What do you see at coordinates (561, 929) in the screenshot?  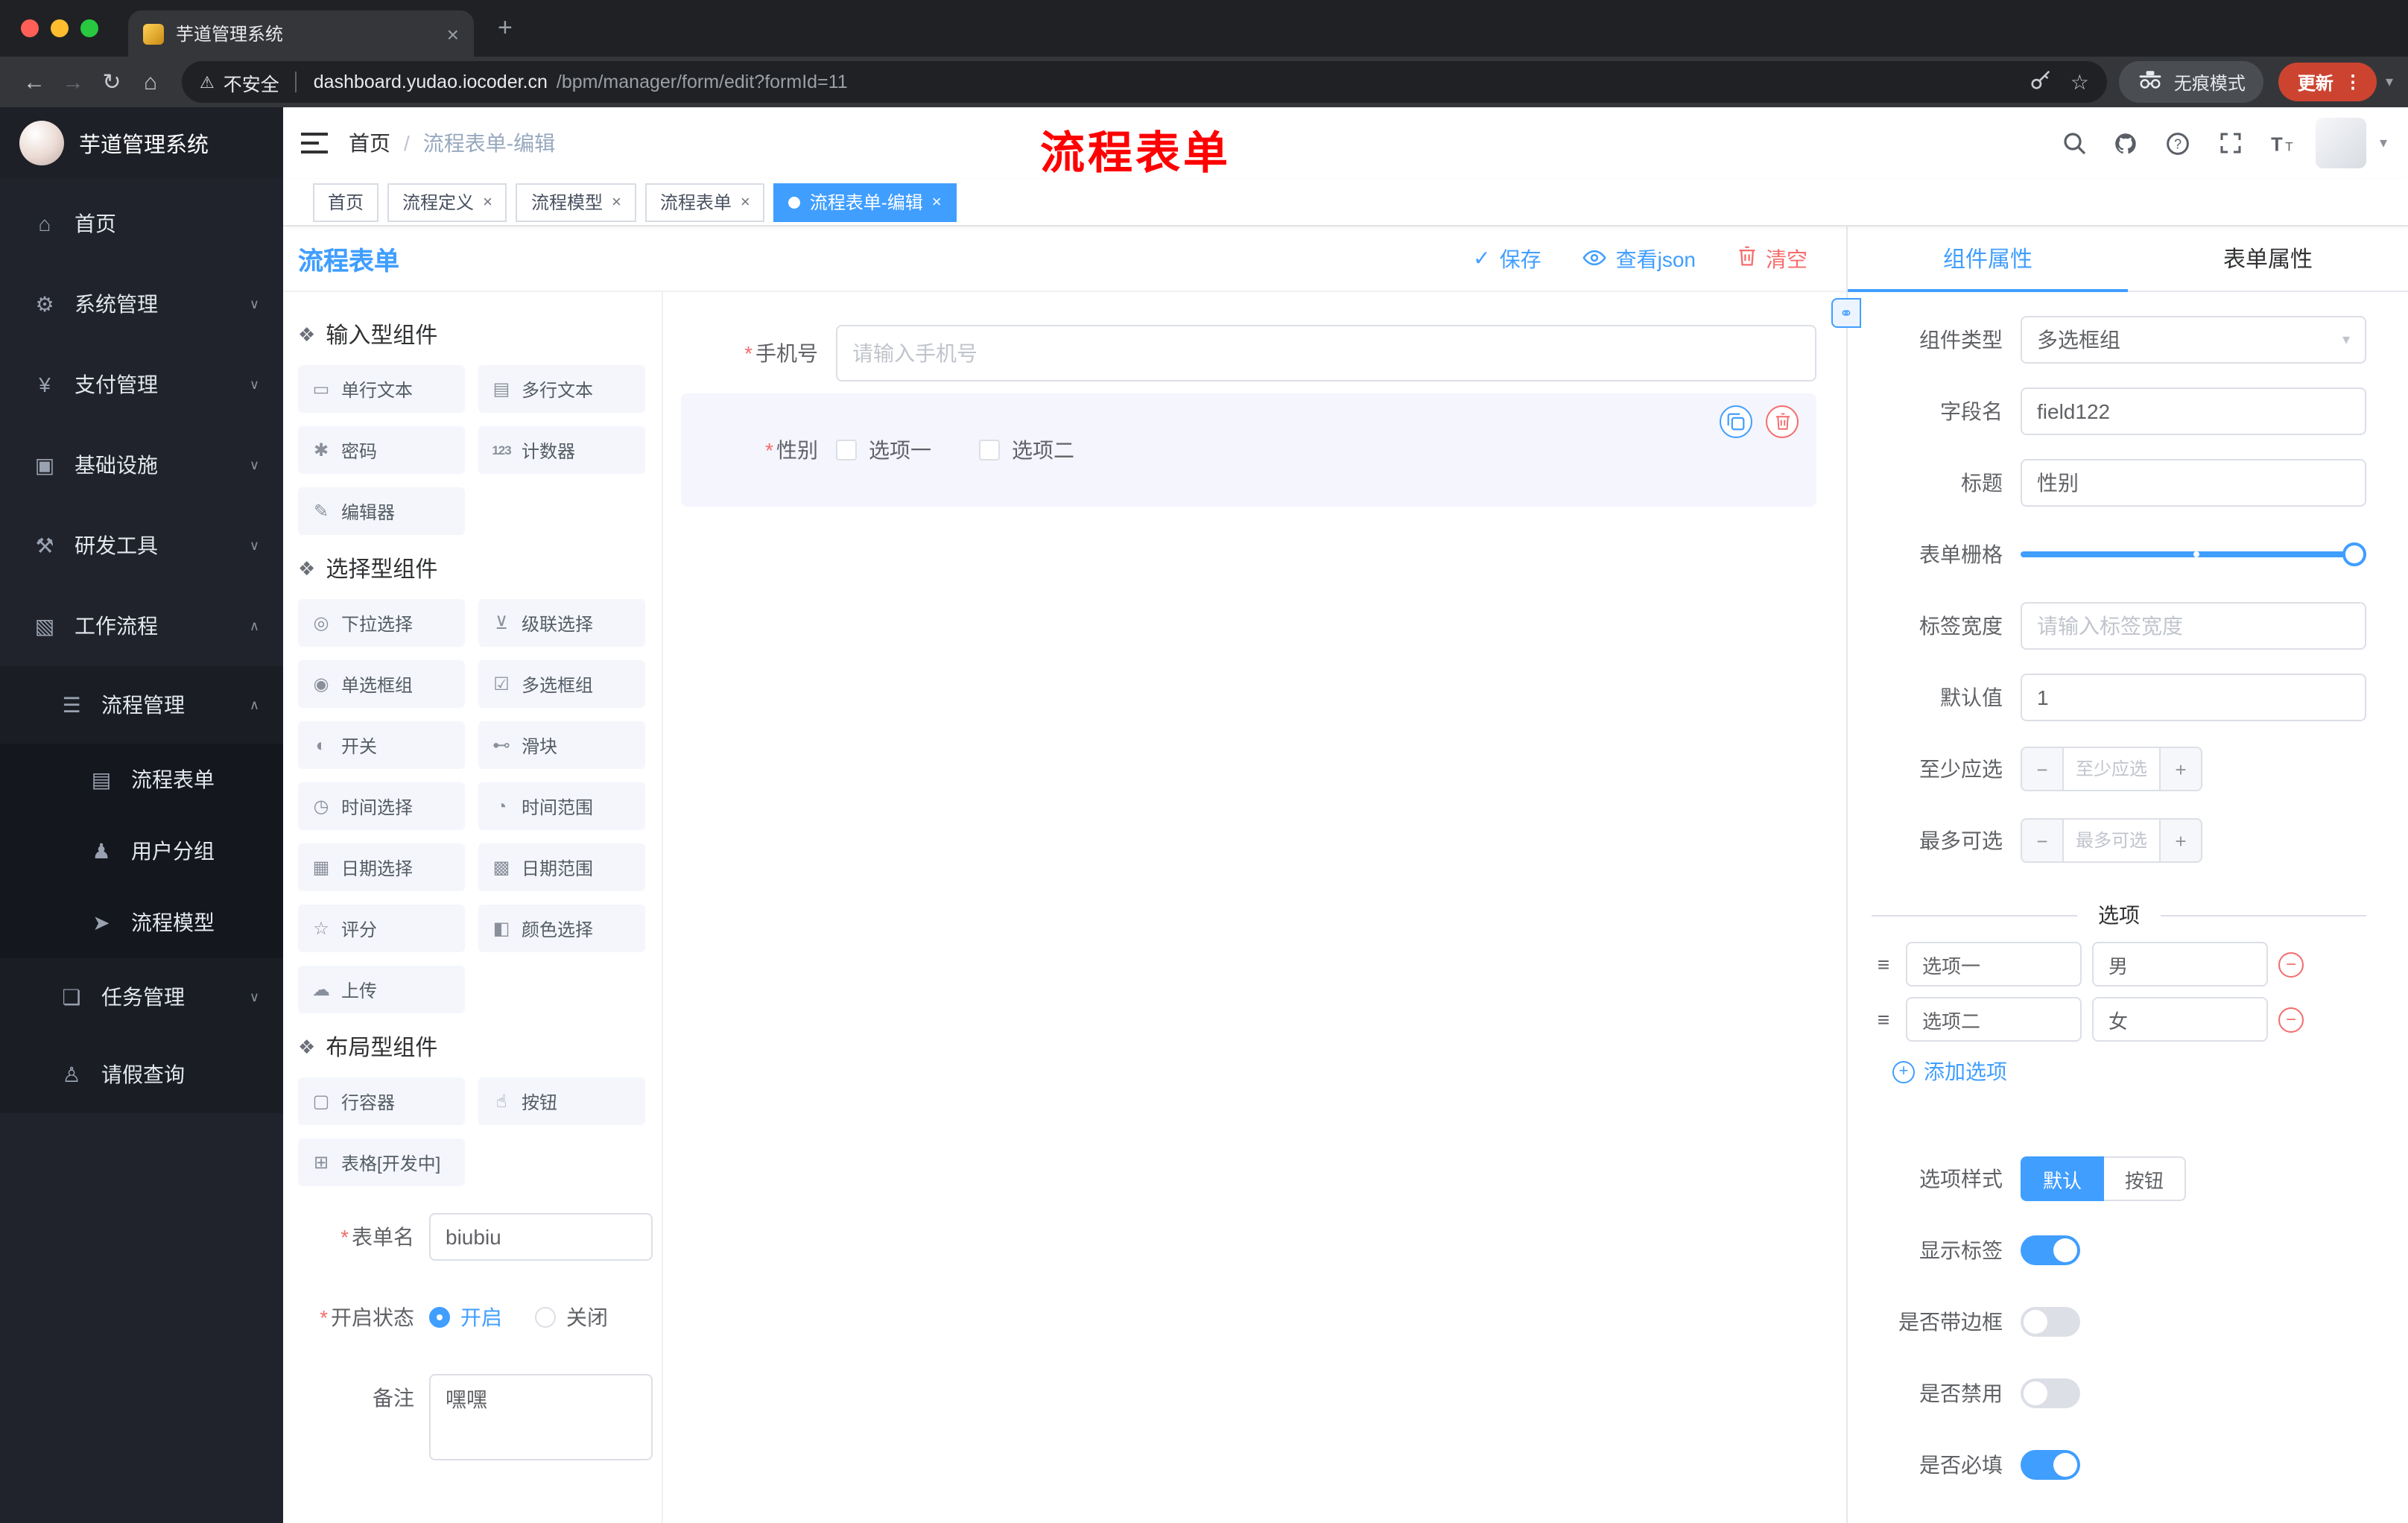 I see `palette-item-color-picker: ◧ 颜色选择` at bounding box center [561, 929].